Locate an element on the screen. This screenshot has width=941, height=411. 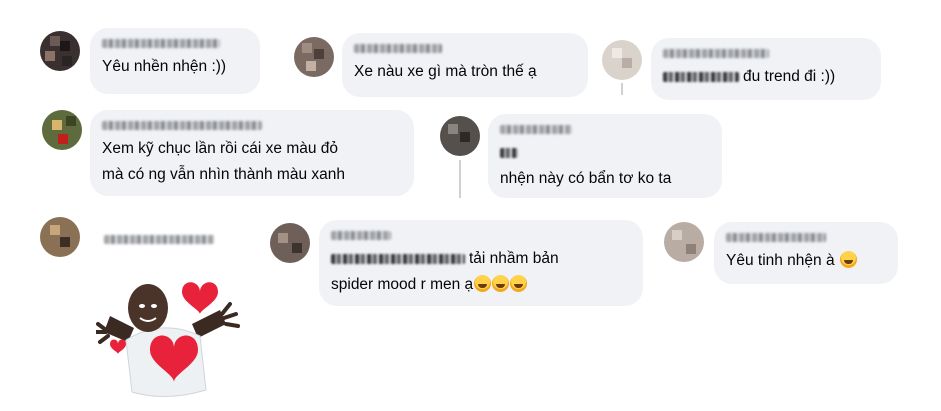
face is located at coordinates (148, 308).